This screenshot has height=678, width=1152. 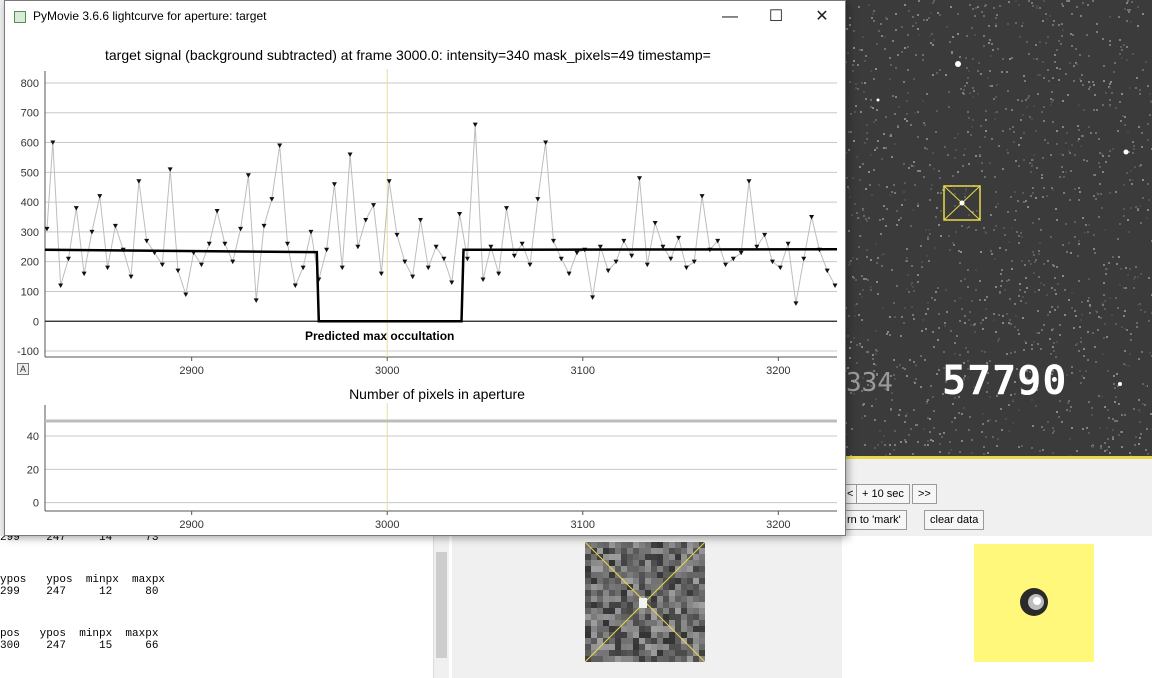 I want to click on return-to-mark-button: rn to 'mark', so click(x=874, y=520).